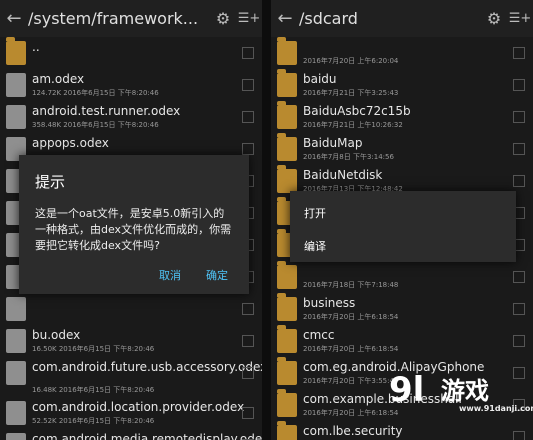 The image size is (533, 440). I want to click on item-name: BaiduMap, so click(333, 143).